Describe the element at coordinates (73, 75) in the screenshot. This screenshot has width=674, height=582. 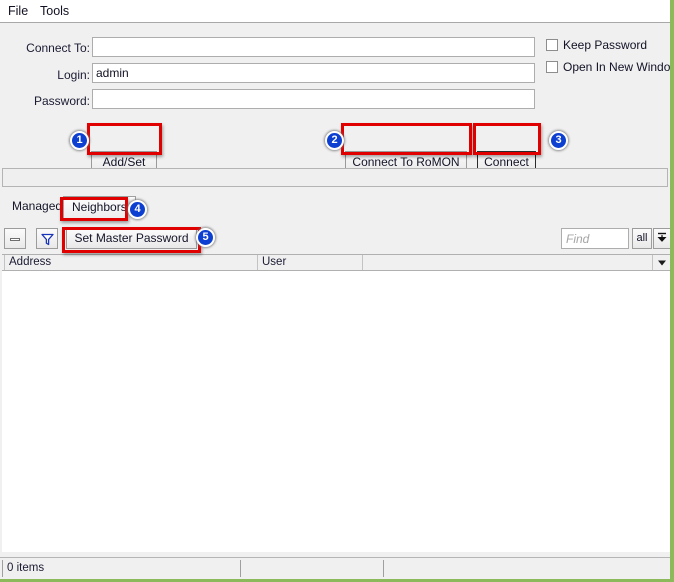
I see `login-label: Login:` at that location.